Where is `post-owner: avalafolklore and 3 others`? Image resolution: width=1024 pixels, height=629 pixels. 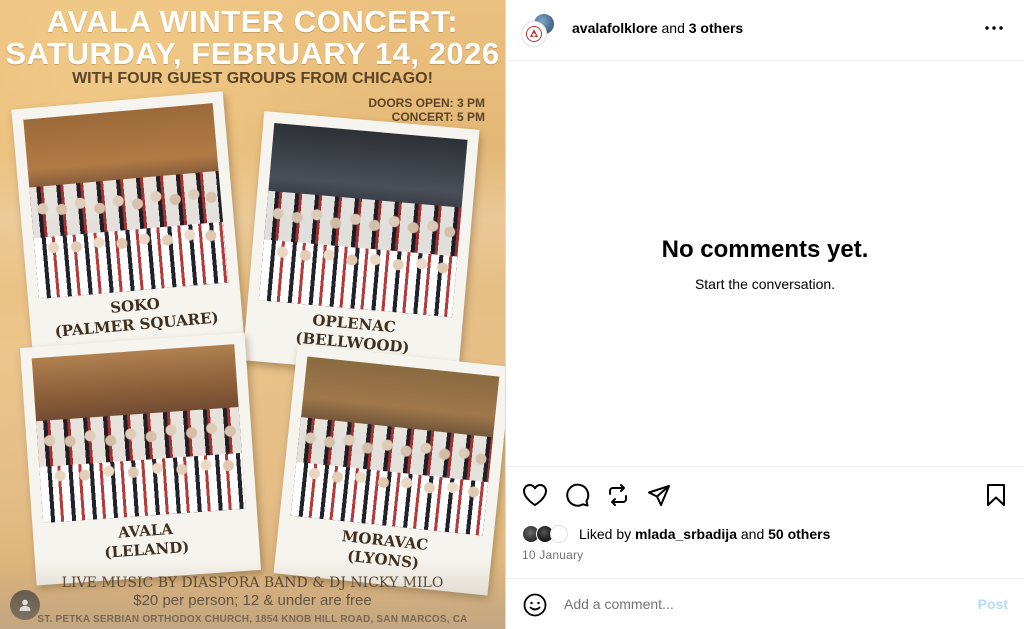 post-owner: avalafolklore and 3 others is located at coordinates (657, 28).